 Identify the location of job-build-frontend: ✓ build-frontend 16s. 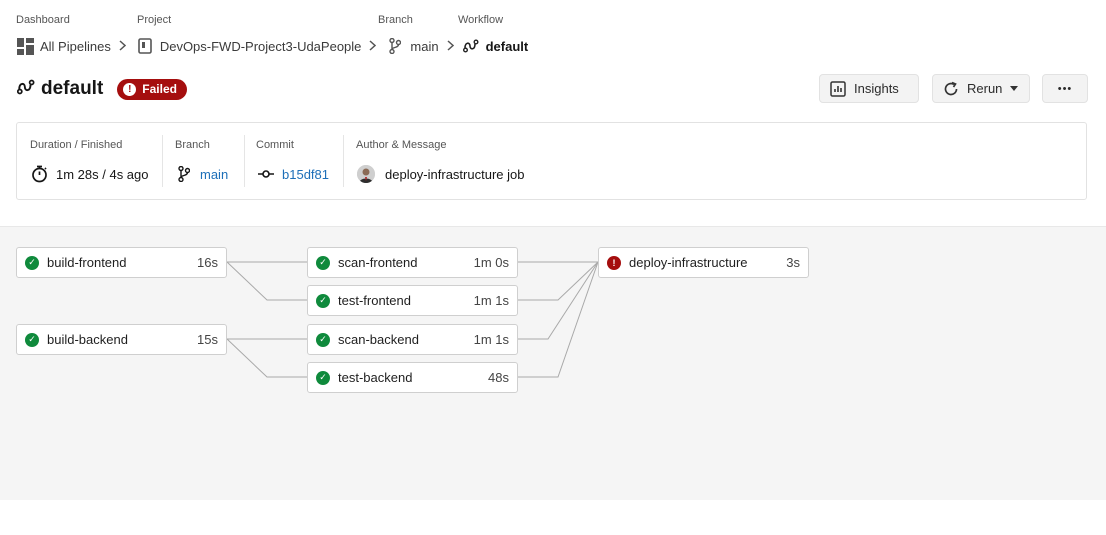
(121, 262).